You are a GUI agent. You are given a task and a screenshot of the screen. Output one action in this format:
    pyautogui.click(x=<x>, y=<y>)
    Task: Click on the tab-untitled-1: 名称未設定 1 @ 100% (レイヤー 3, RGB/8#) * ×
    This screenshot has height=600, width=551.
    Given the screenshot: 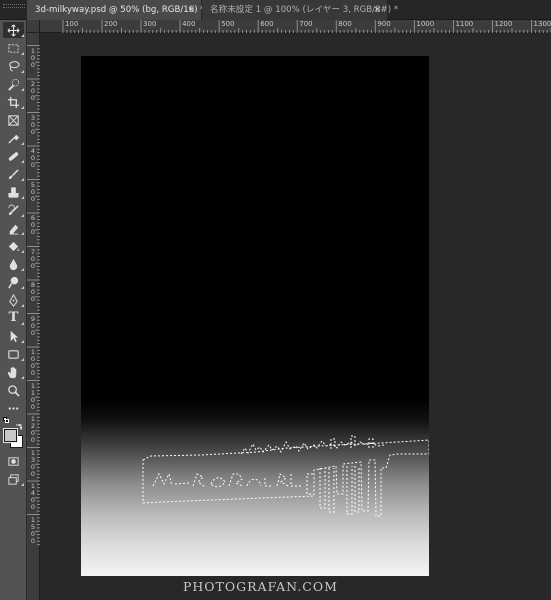 What is the action you would take?
    pyautogui.click(x=300, y=10)
    